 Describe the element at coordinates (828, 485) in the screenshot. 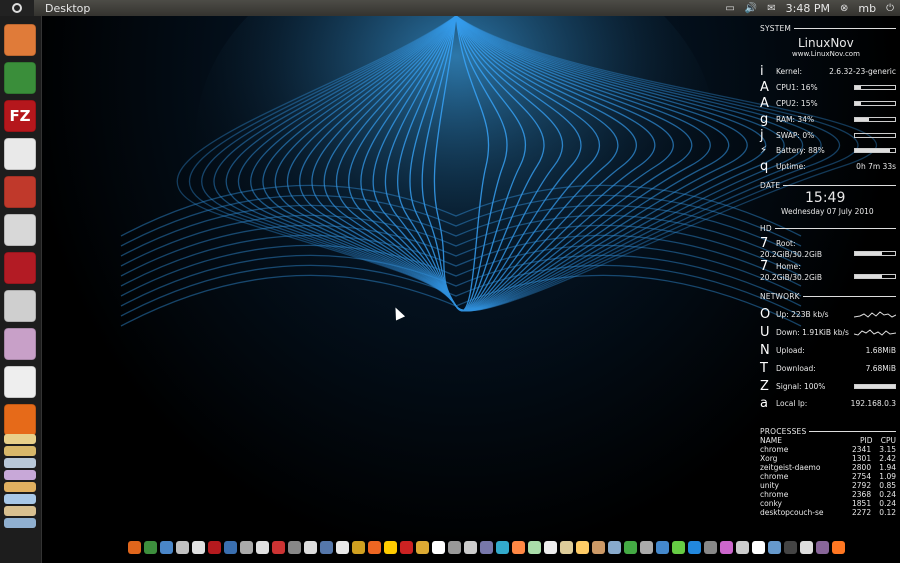

I see `process-row: unity 2792 0.85` at that location.